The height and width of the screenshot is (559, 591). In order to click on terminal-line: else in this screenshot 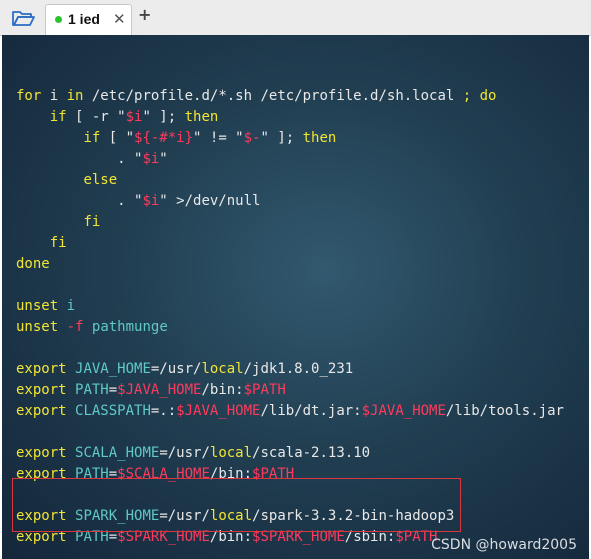, I will do `click(290, 180)`.